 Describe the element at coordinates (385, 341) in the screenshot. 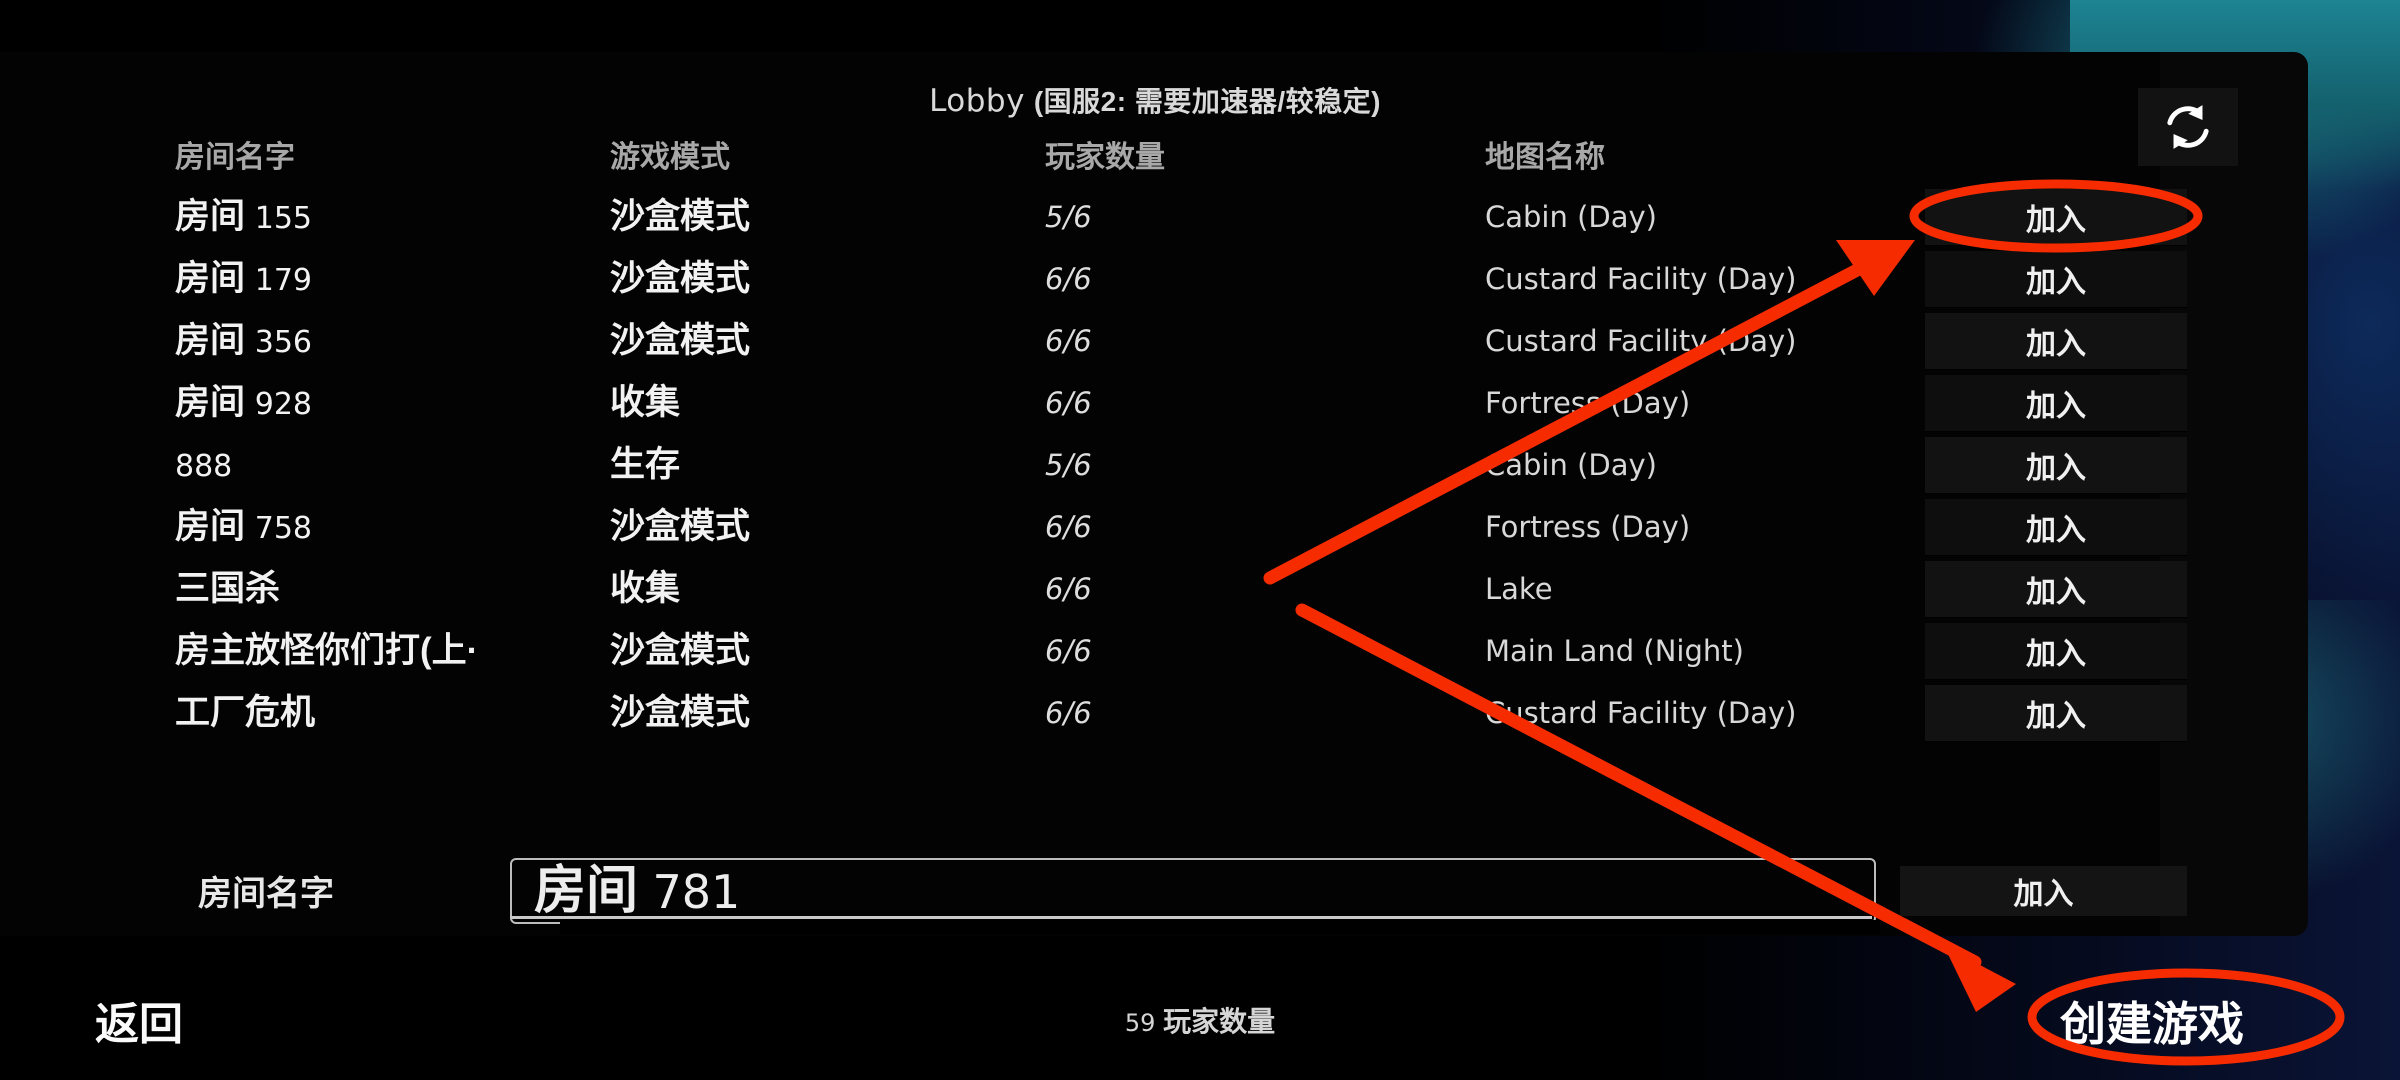

I see `room-name-cell: 房间 356` at that location.